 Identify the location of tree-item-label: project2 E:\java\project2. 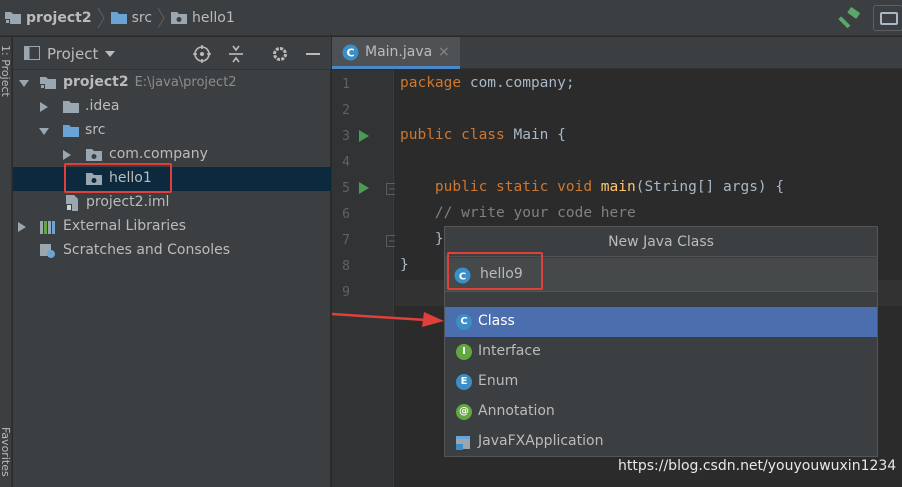
(150, 82).